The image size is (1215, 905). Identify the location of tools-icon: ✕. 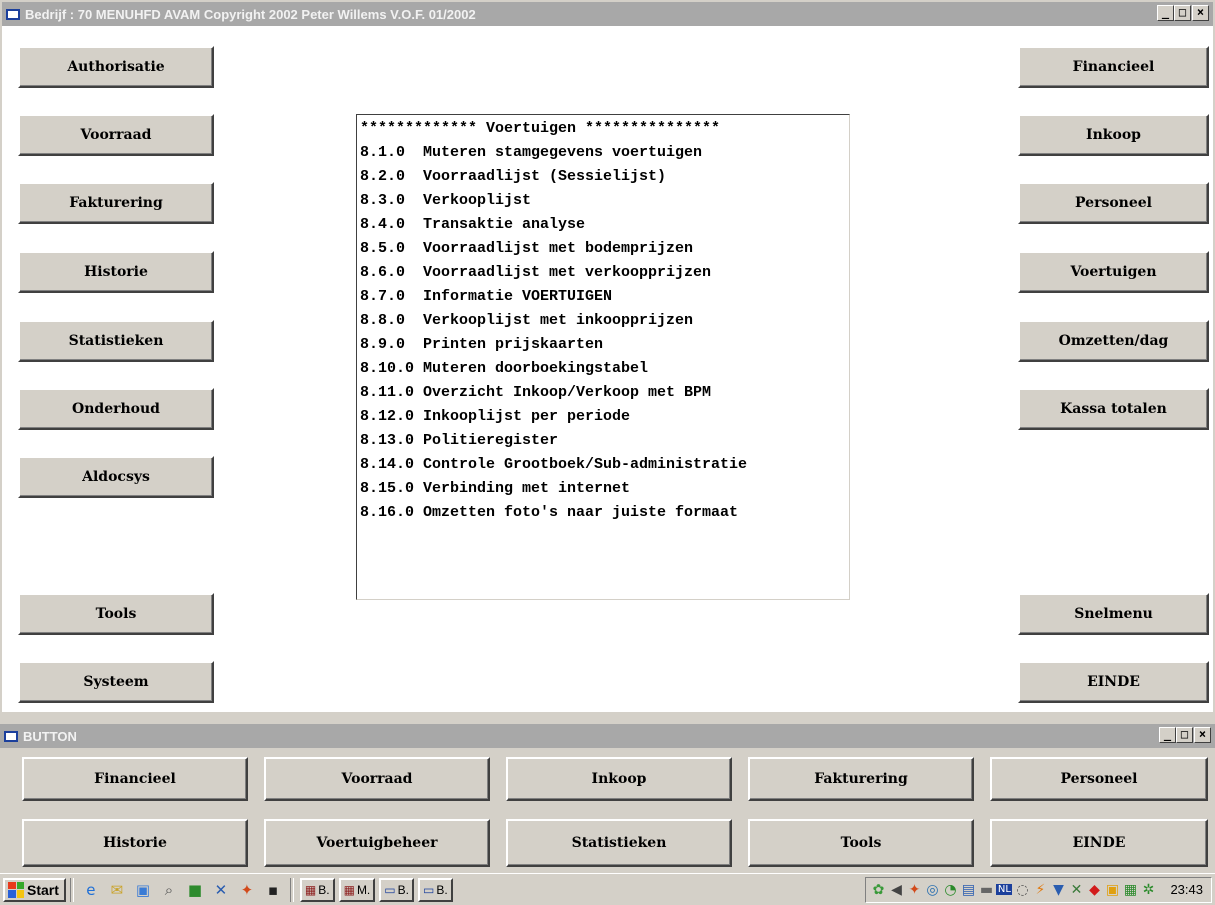
(1076, 890).